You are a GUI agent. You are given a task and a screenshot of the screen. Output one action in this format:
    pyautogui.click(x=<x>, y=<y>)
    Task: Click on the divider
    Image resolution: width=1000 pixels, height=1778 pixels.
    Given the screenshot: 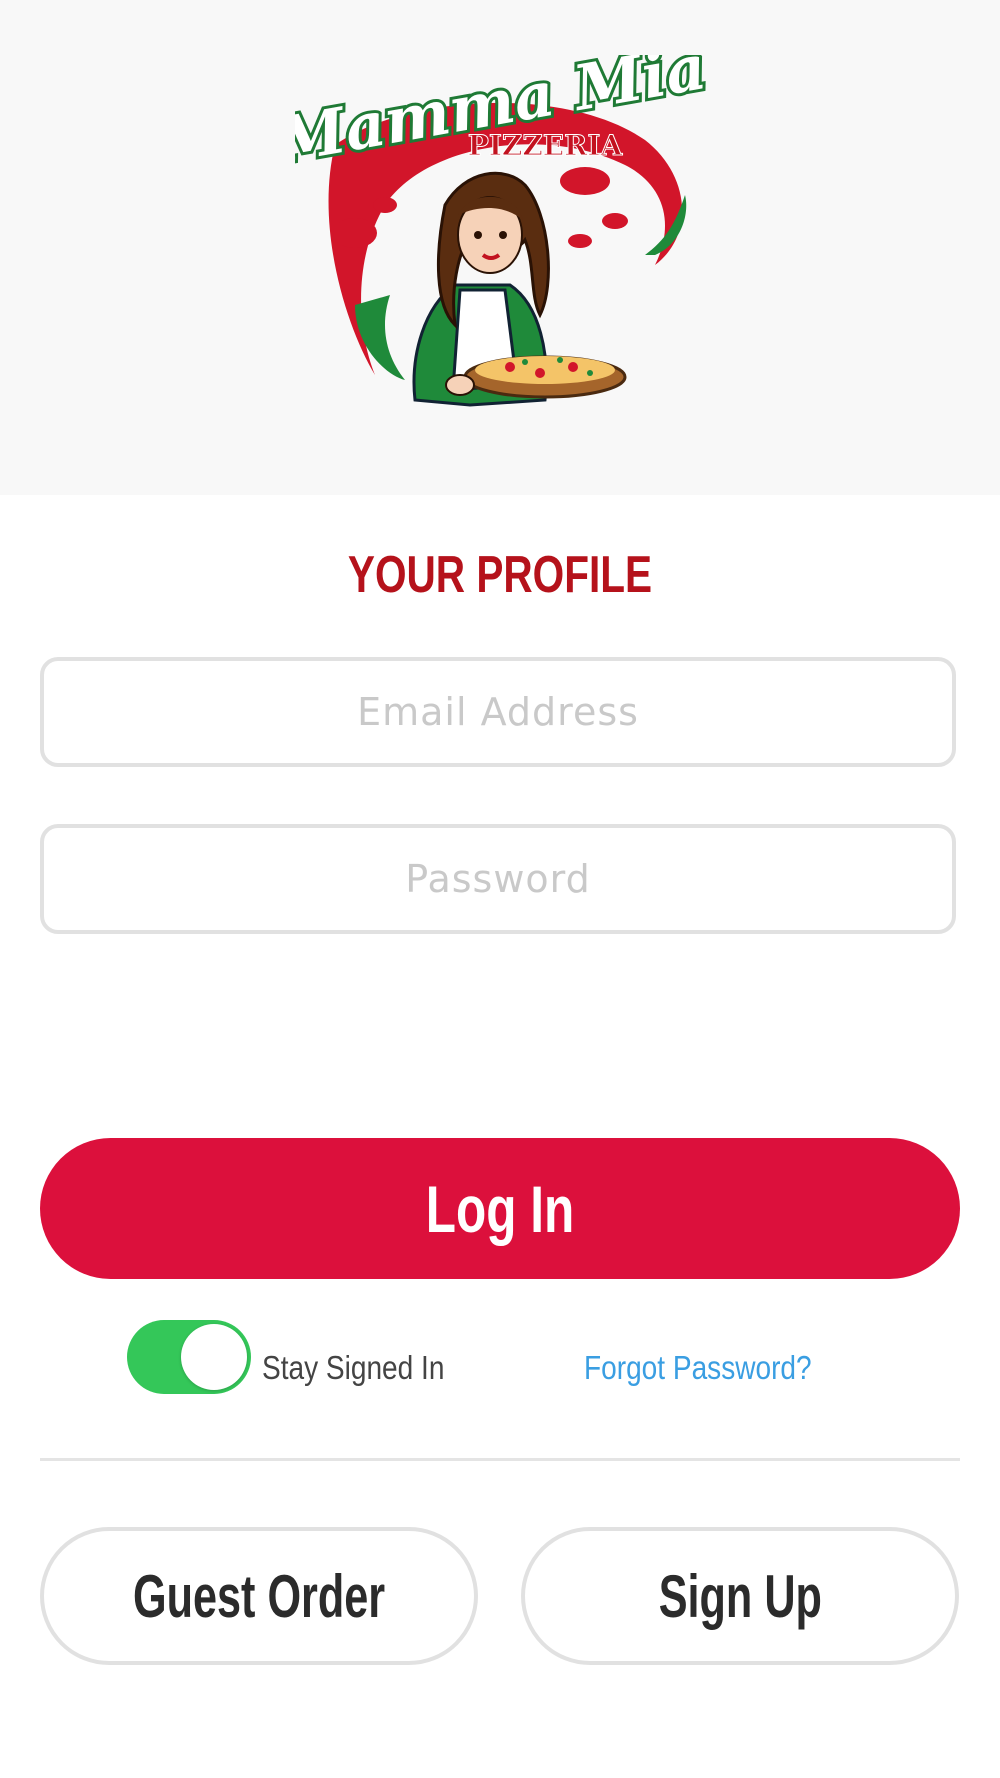 What is the action you would take?
    pyautogui.click(x=500, y=1459)
    